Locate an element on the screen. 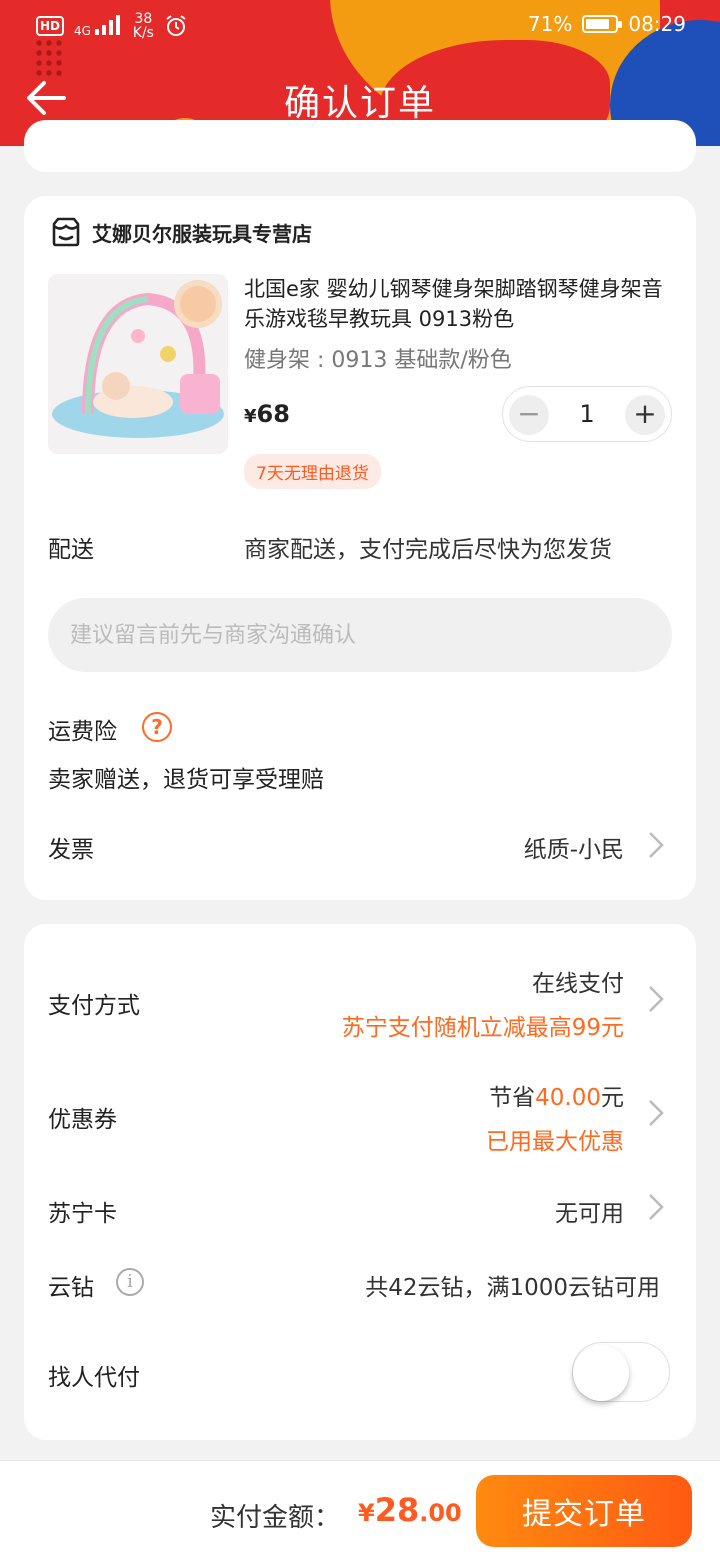 The height and width of the screenshot is (1560, 720). total-currency: ¥ is located at coordinates (366, 1513).